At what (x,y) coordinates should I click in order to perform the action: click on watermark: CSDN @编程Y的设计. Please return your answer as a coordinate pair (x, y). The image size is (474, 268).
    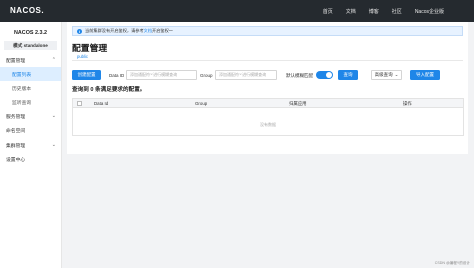
    Looking at the image, I should click on (452, 263).